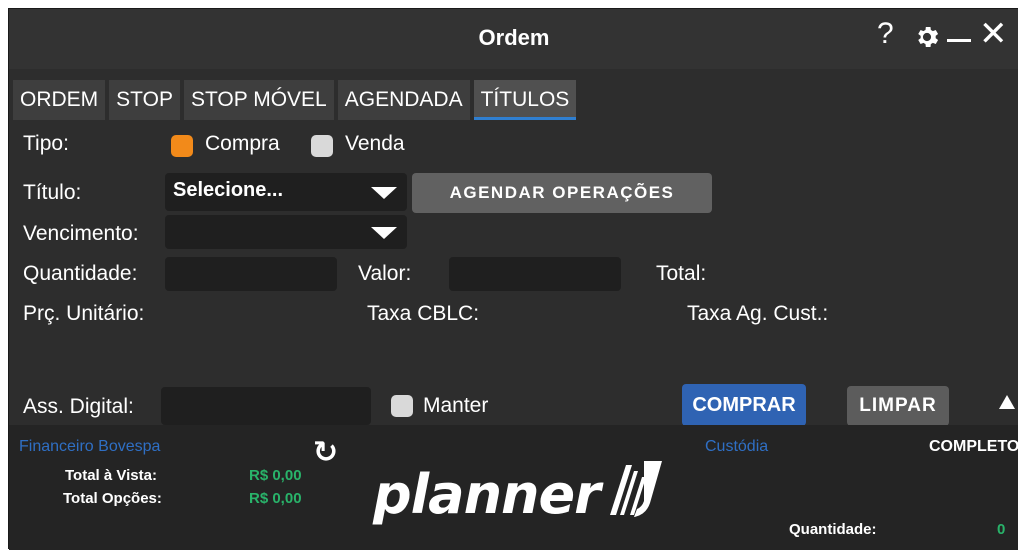 This screenshot has height=553, width=1018. Describe the element at coordinates (112, 498) in the screenshot. I see `total-opcoes-label: Total Opções:` at that location.